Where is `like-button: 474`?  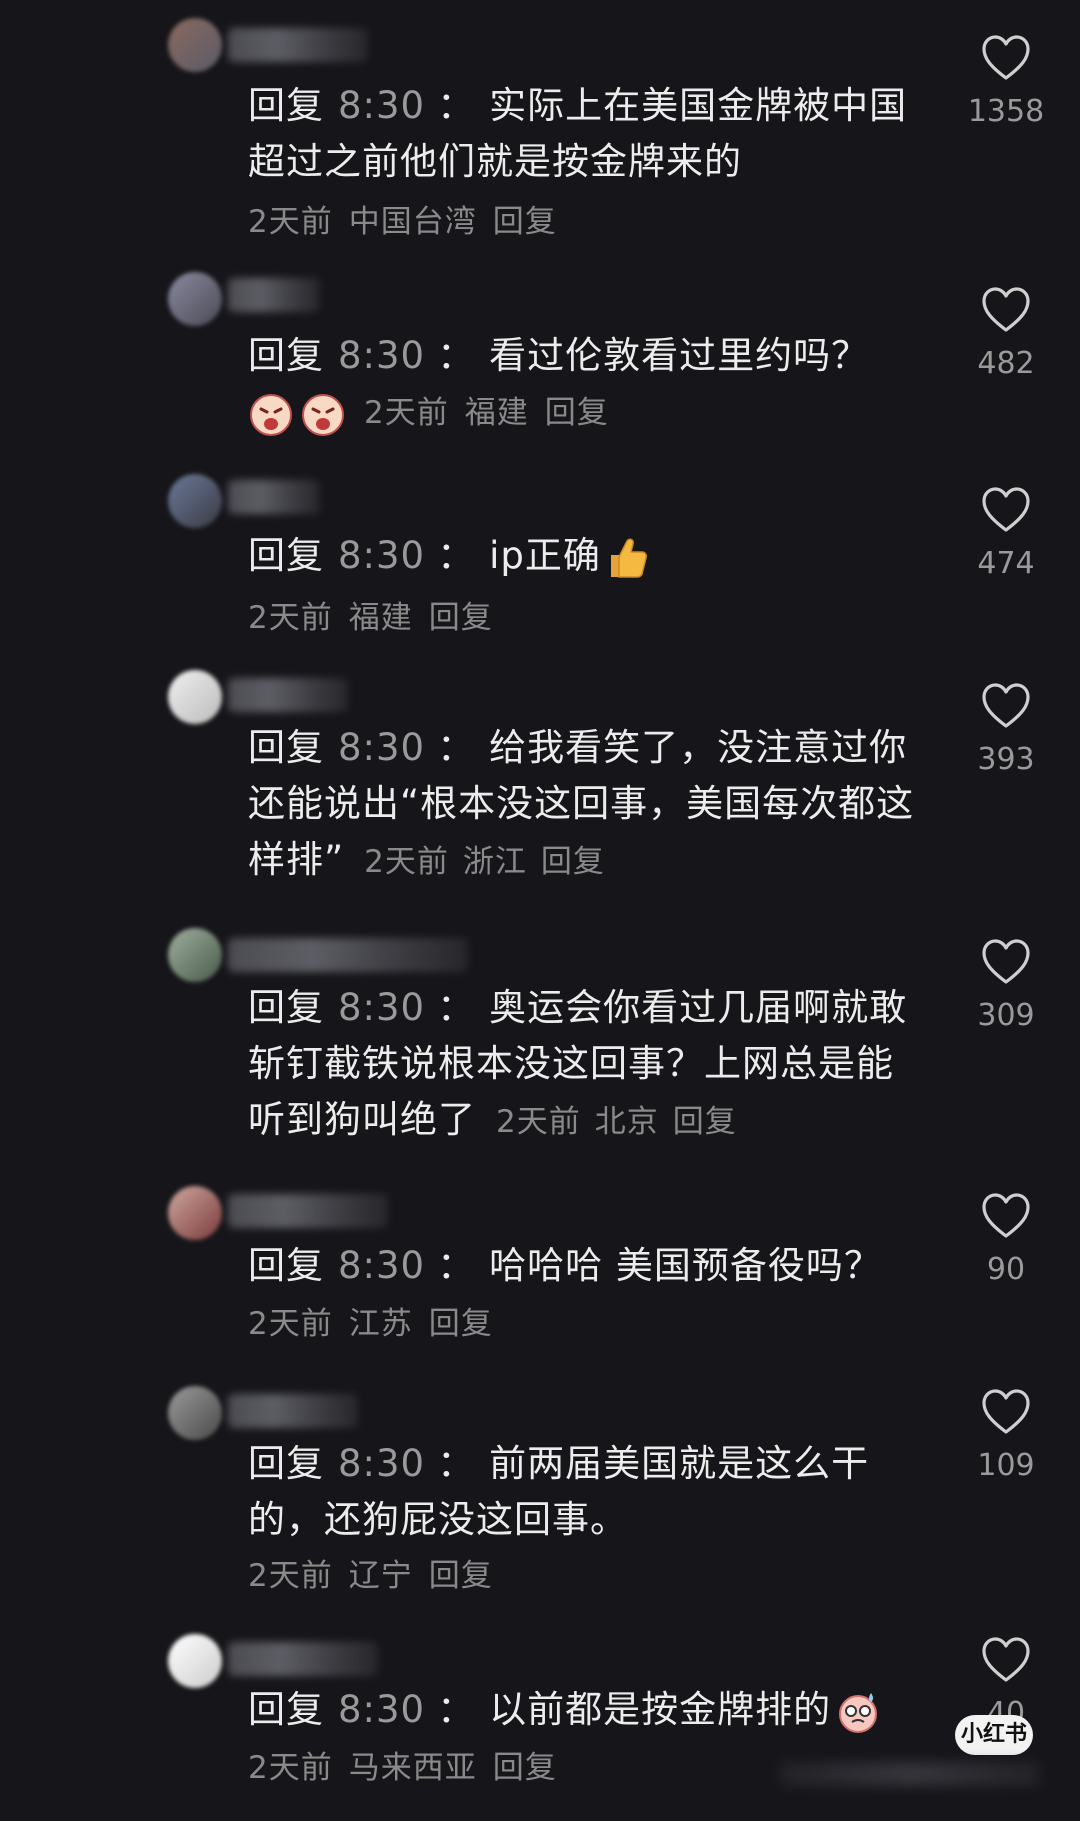 like-button: 474 is located at coordinates (1006, 533).